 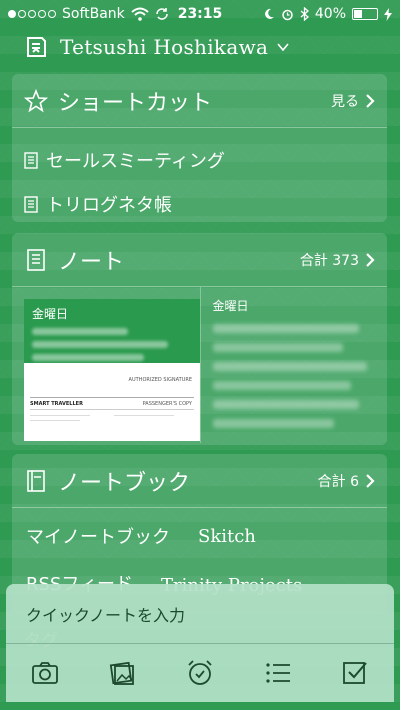 What do you see at coordinates (36, 100) in the screenshot?
I see `star-icon` at bounding box center [36, 100].